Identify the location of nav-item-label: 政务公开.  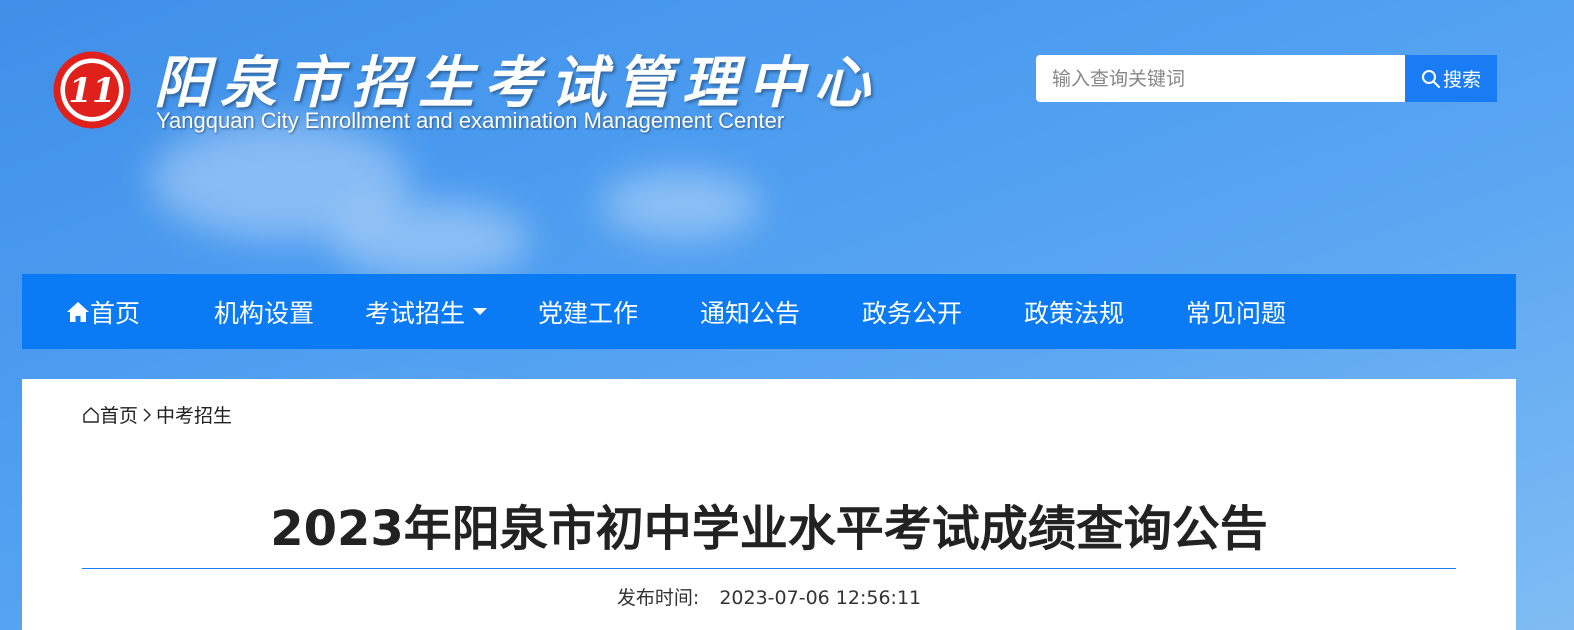
(912, 313).